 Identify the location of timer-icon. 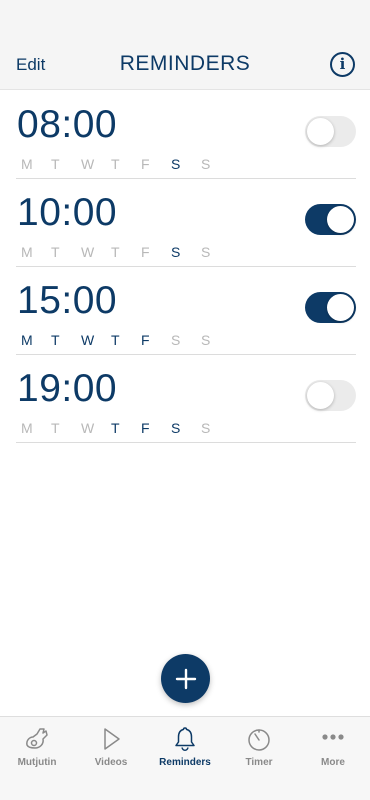
(259, 740).